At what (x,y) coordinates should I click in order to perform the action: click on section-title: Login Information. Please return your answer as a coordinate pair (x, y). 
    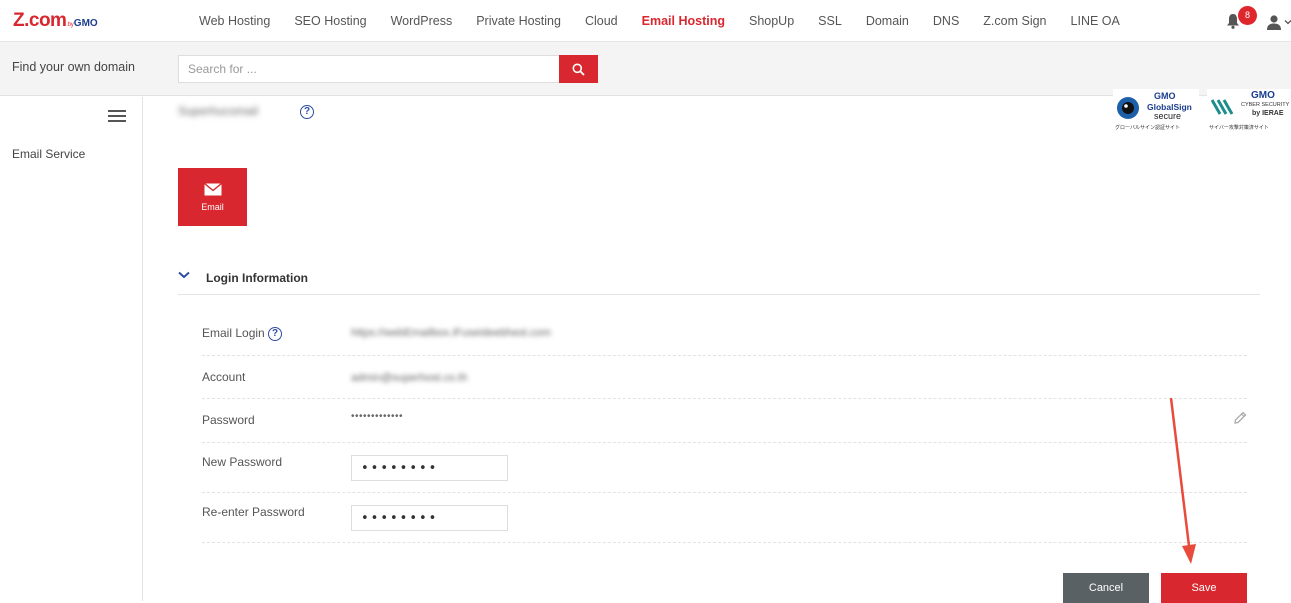
    Looking at the image, I should click on (257, 278).